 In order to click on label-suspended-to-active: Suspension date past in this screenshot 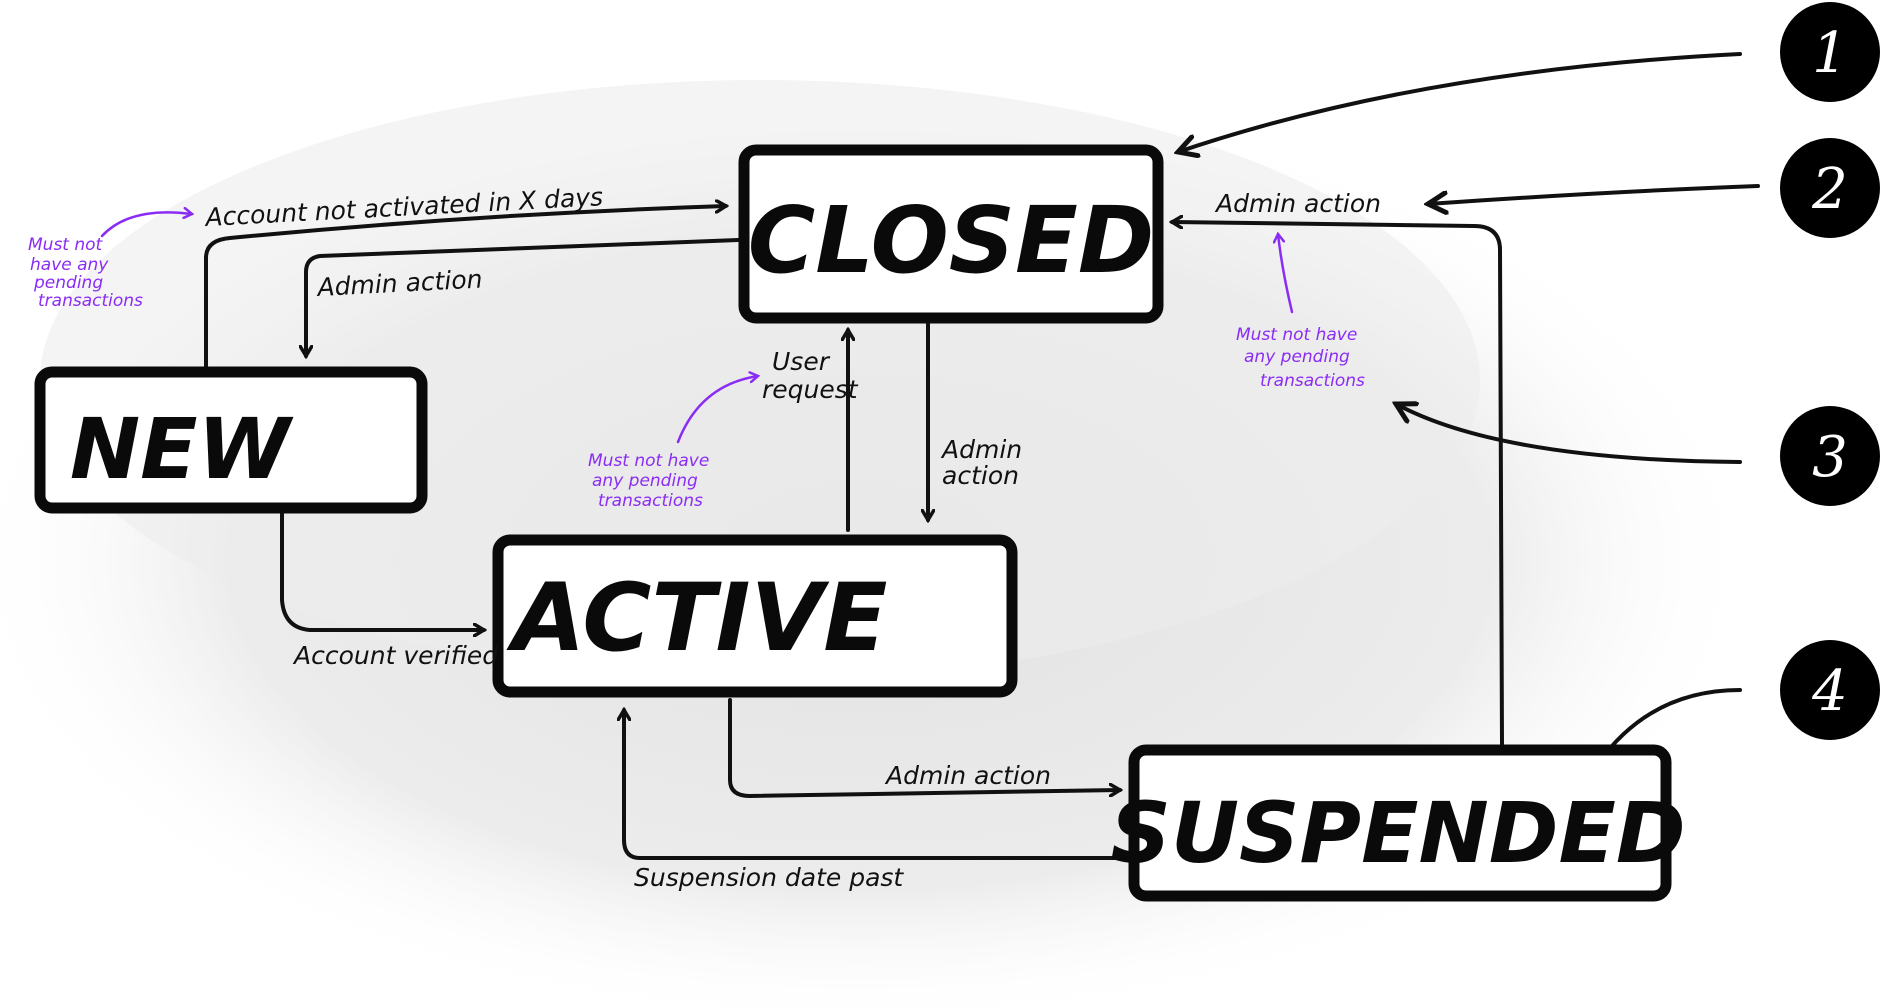, I will do `click(769, 877)`.